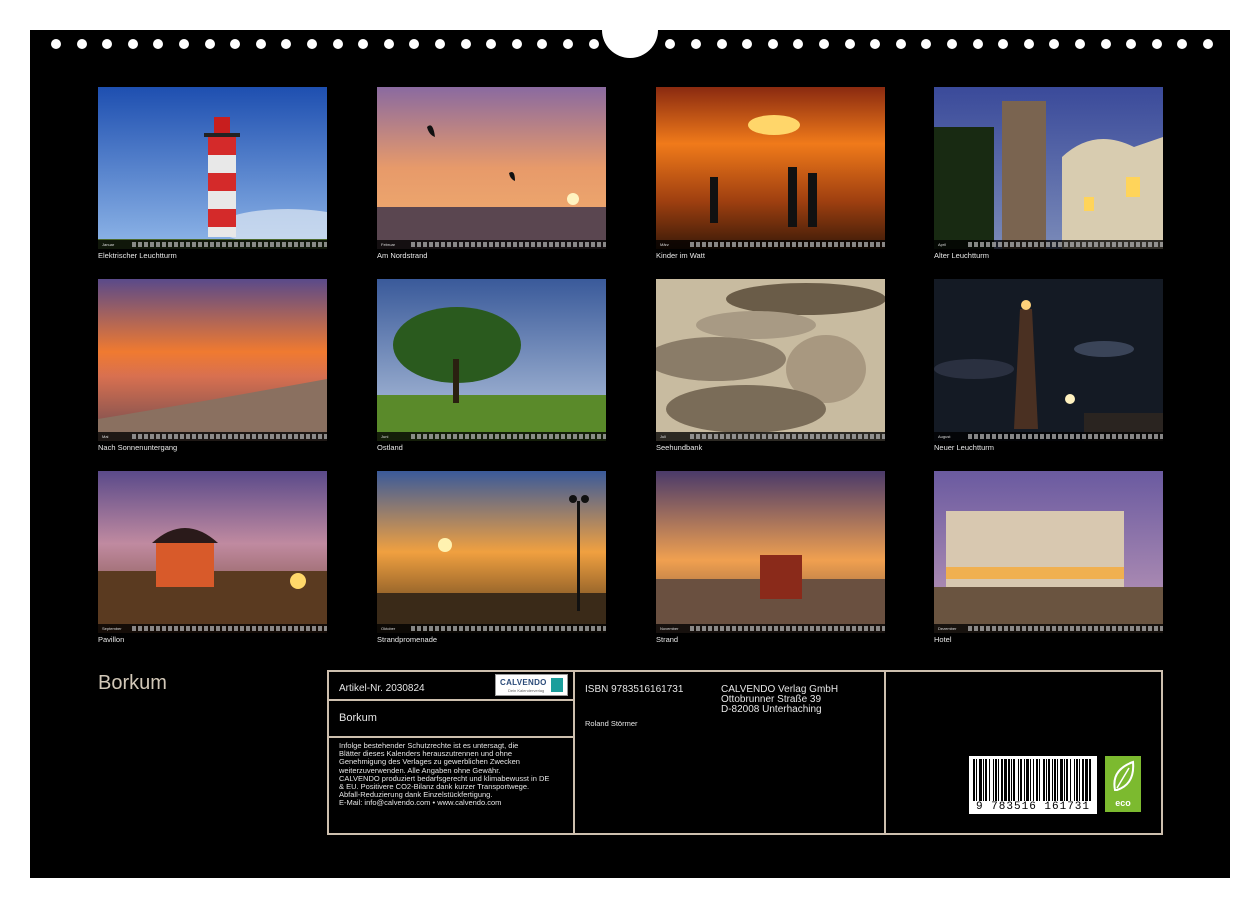 Image resolution: width=1260 pixels, height=908 pixels. Describe the element at coordinates (1123, 784) in the screenshot. I see `eco-badge: eco` at that location.